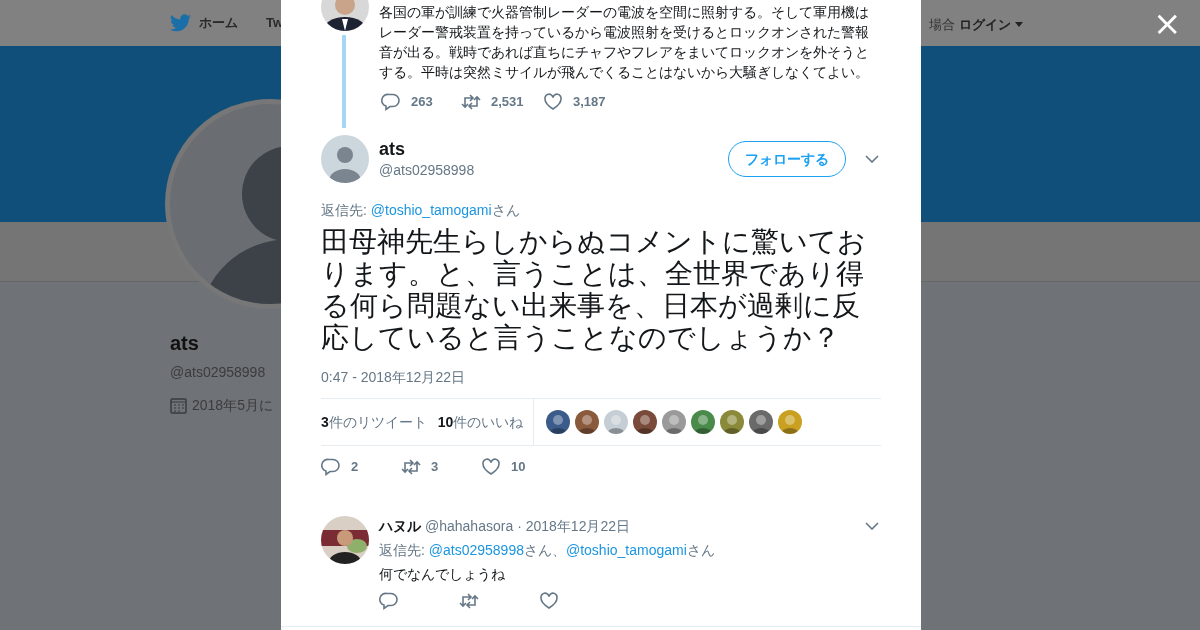  What do you see at coordinates (985, 25) in the screenshot?
I see `login-link: ログイン` at bounding box center [985, 25].